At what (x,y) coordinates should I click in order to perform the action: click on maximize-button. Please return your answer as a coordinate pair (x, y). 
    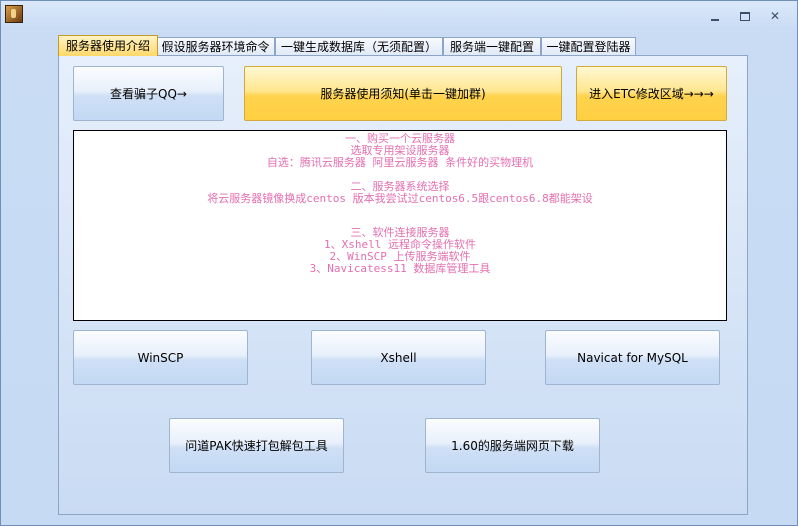
    Looking at the image, I should click on (745, 16).